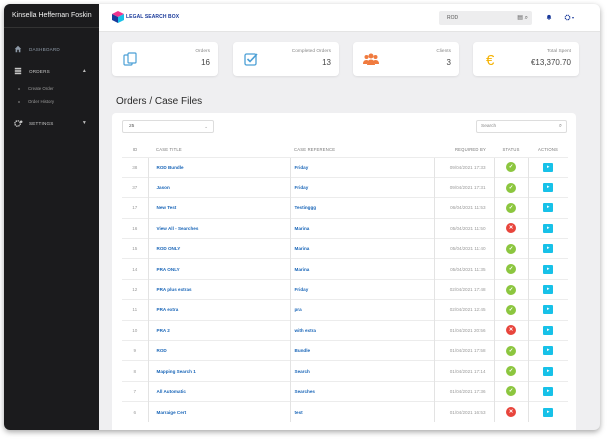 This screenshot has width=610, height=440. I want to click on cell-case-reference: Testinggg, so click(361, 208).